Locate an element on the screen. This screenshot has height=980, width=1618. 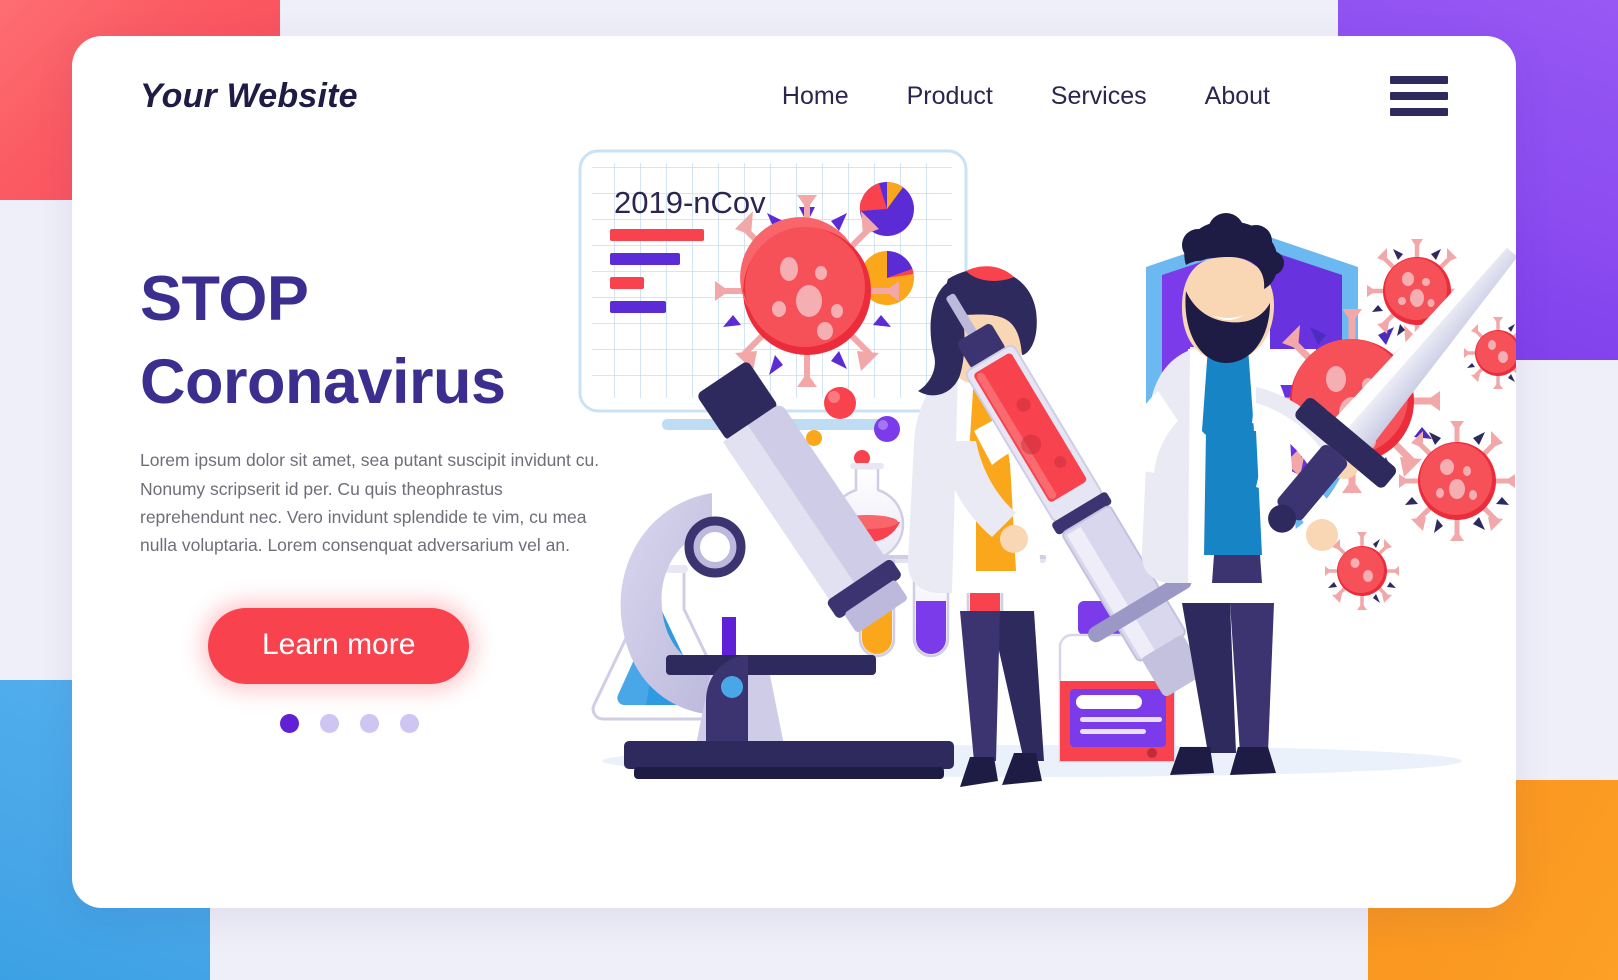
data-screen: 2019-nCov is located at coordinates (773, 289).